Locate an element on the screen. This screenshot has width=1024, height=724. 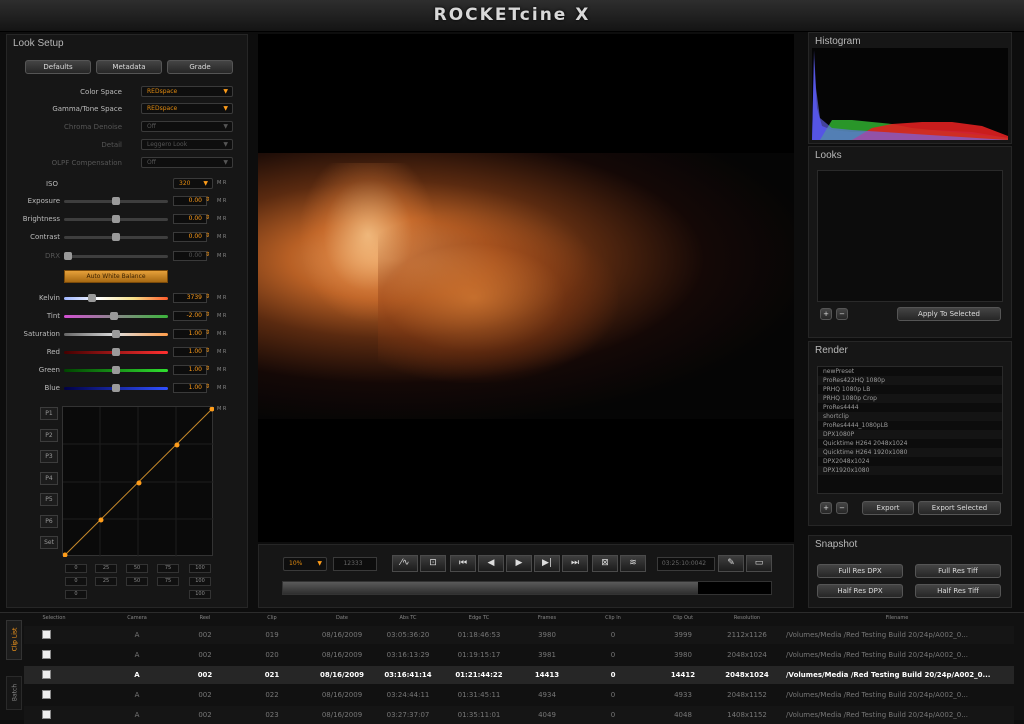
mark-in-out-button: ⁄∿ is located at coordinates (405, 563).